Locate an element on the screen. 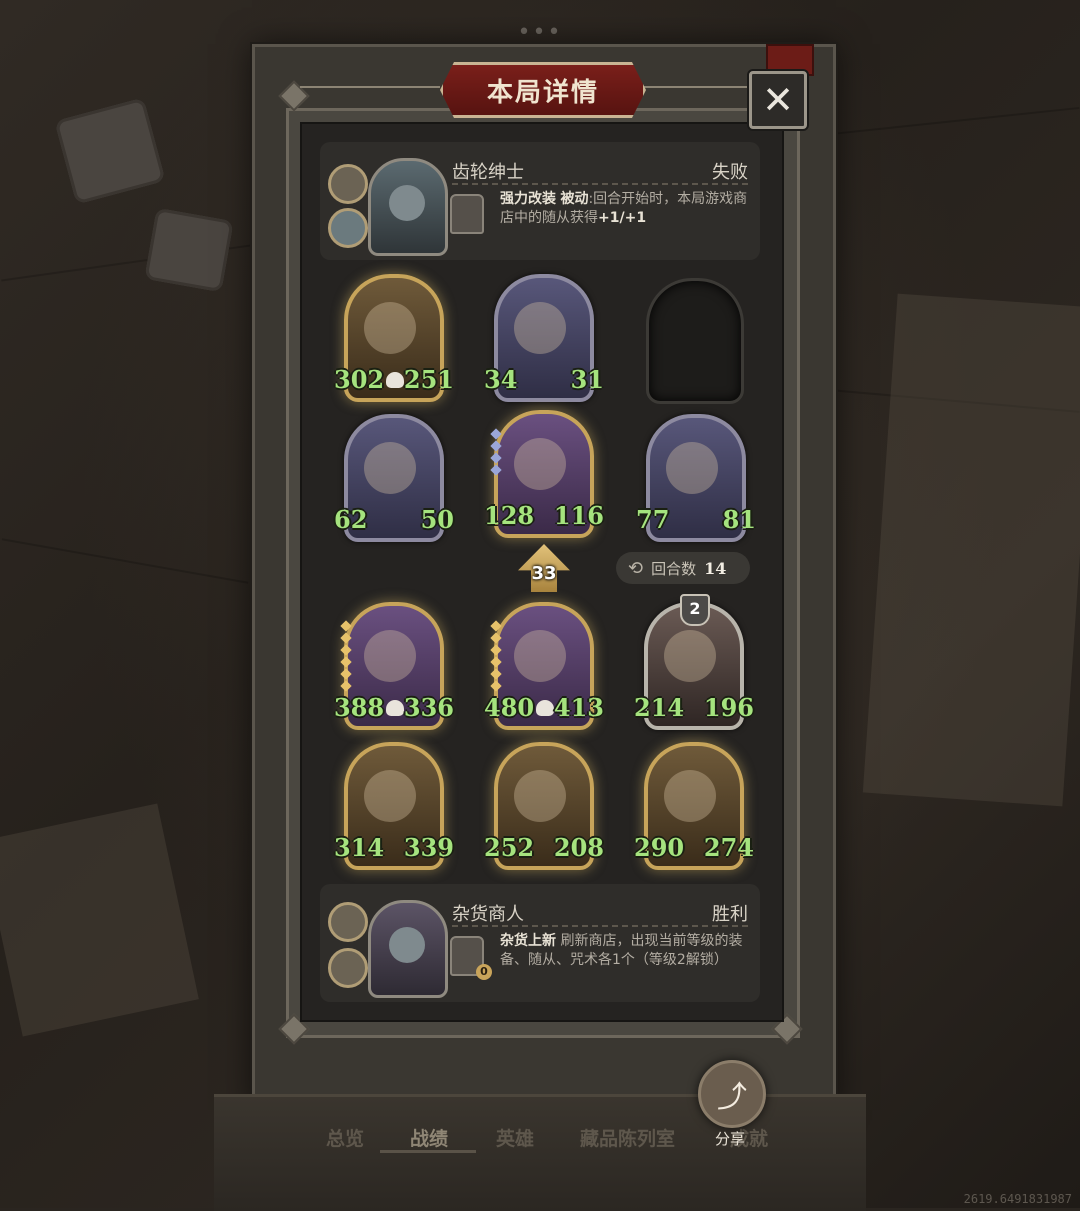  minion-card: 77 81 is located at coordinates (696, 478).